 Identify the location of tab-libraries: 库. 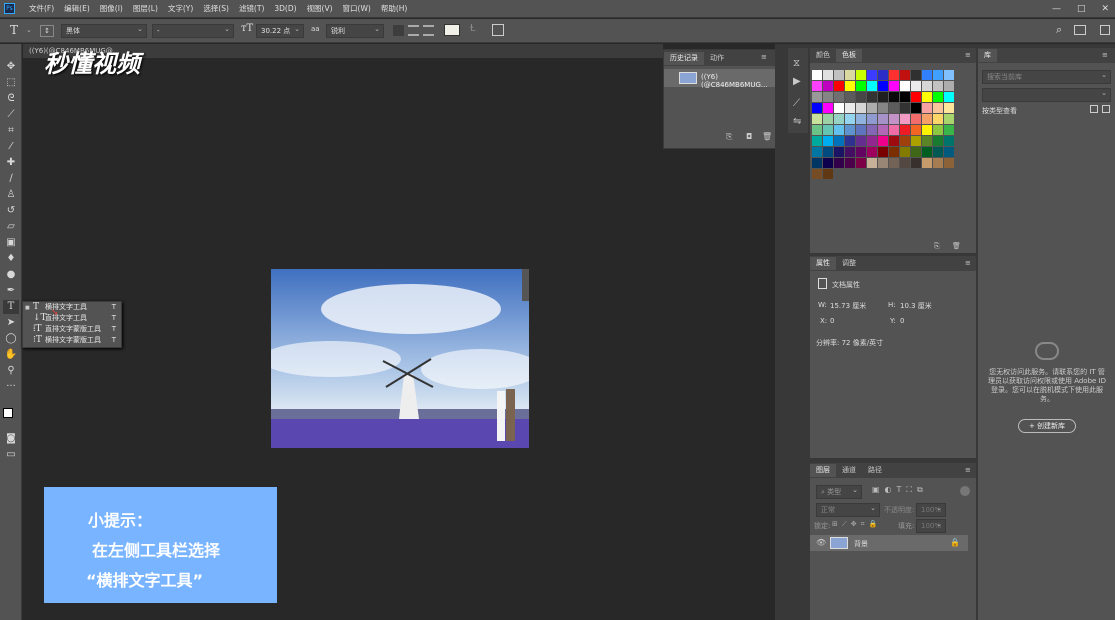
(987, 55).